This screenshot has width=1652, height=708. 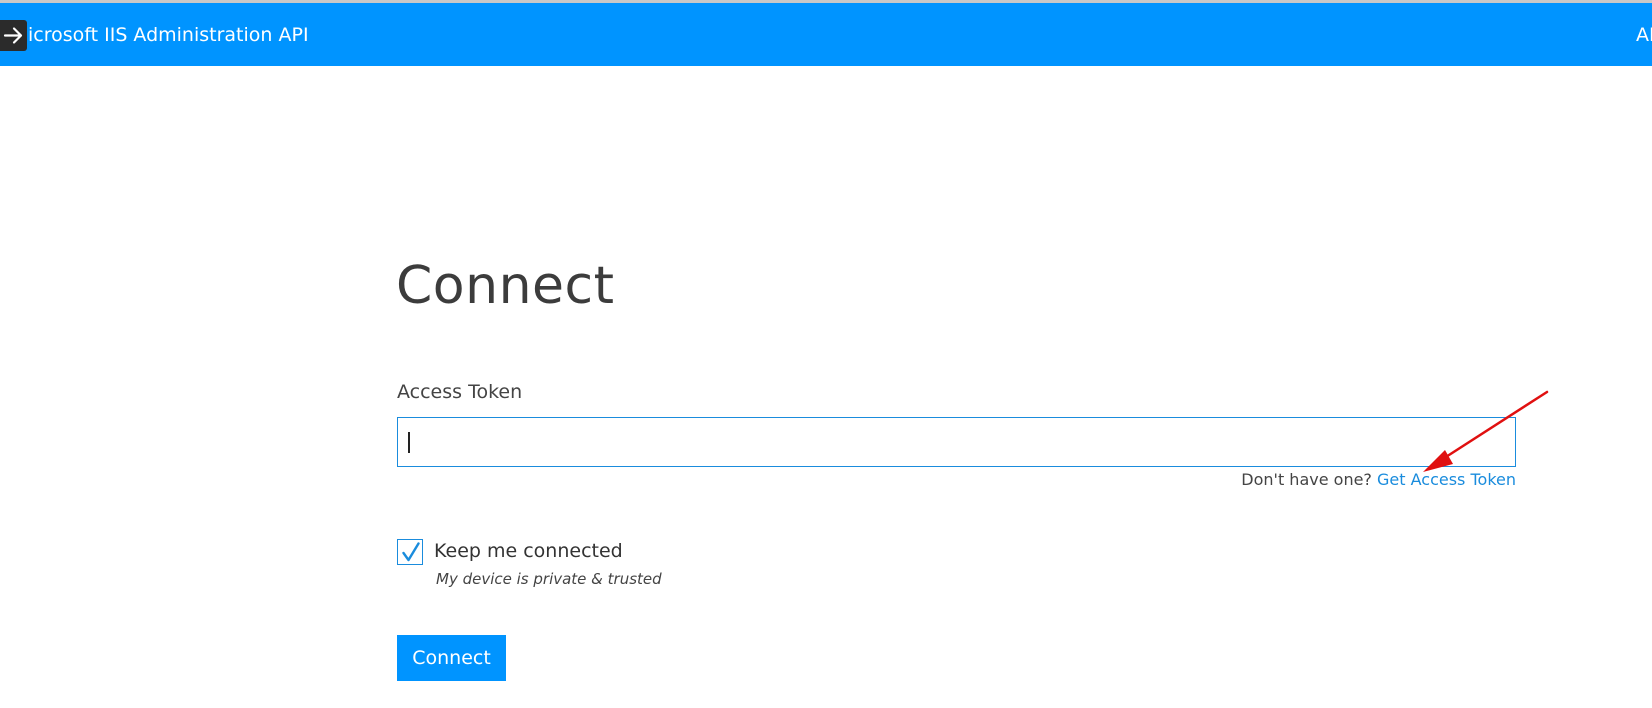 What do you see at coordinates (451, 658) in the screenshot?
I see `connect-button: Connect` at bounding box center [451, 658].